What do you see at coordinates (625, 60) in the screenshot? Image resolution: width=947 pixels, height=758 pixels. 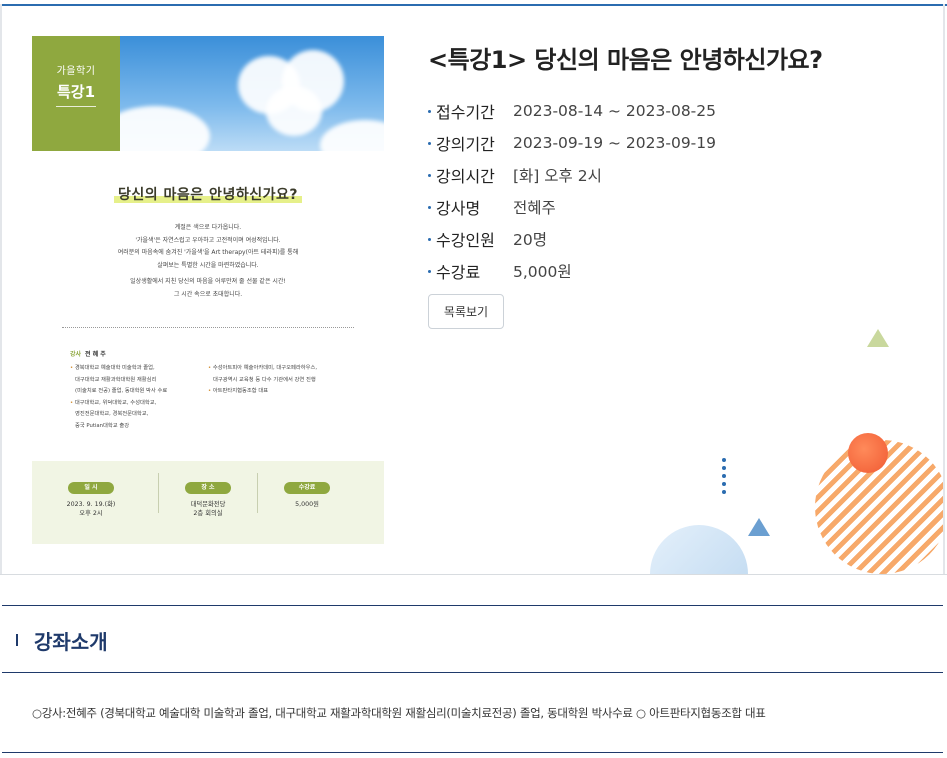 I see `lecture-title: <특강1> 당신의 마음은 안녕하신가요?` at bounding box center [625, 60].